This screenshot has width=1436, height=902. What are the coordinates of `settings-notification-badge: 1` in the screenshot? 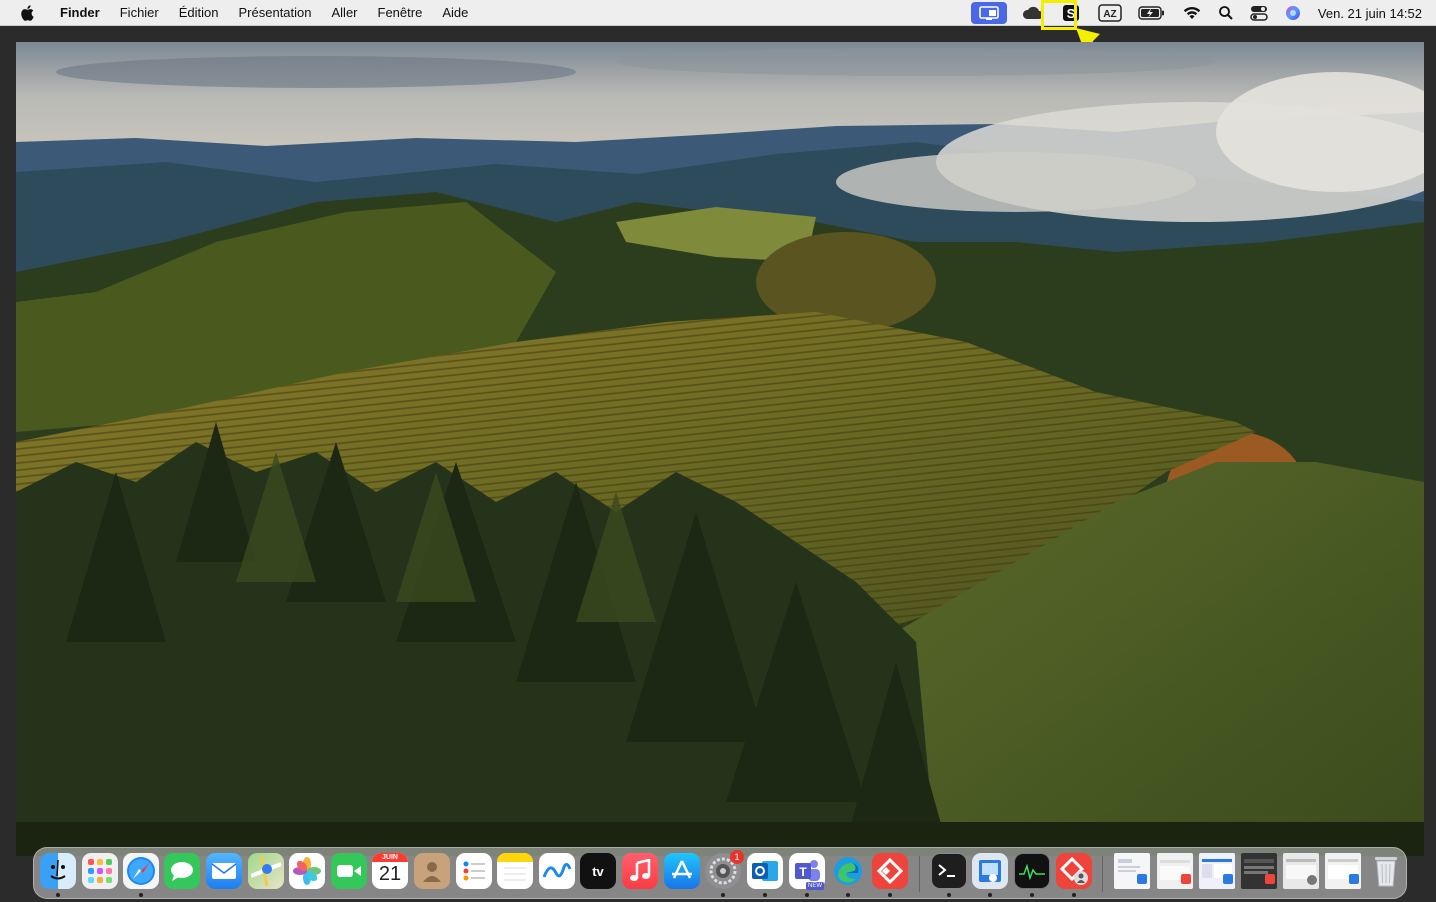 It's located at (737, 857).